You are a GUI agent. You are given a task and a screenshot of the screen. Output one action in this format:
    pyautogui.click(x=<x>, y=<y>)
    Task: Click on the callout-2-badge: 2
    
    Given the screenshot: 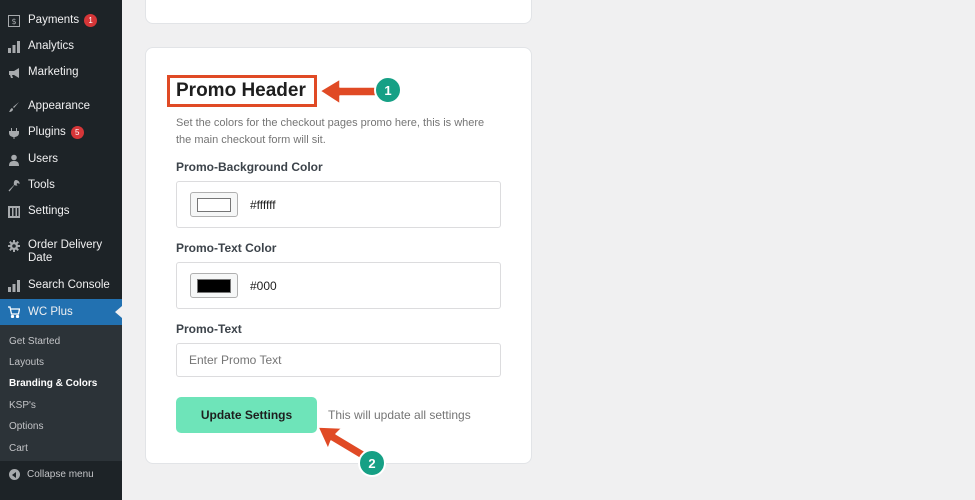 What is the action you would take?
    pyautogui.click(x=372, y=463)
    